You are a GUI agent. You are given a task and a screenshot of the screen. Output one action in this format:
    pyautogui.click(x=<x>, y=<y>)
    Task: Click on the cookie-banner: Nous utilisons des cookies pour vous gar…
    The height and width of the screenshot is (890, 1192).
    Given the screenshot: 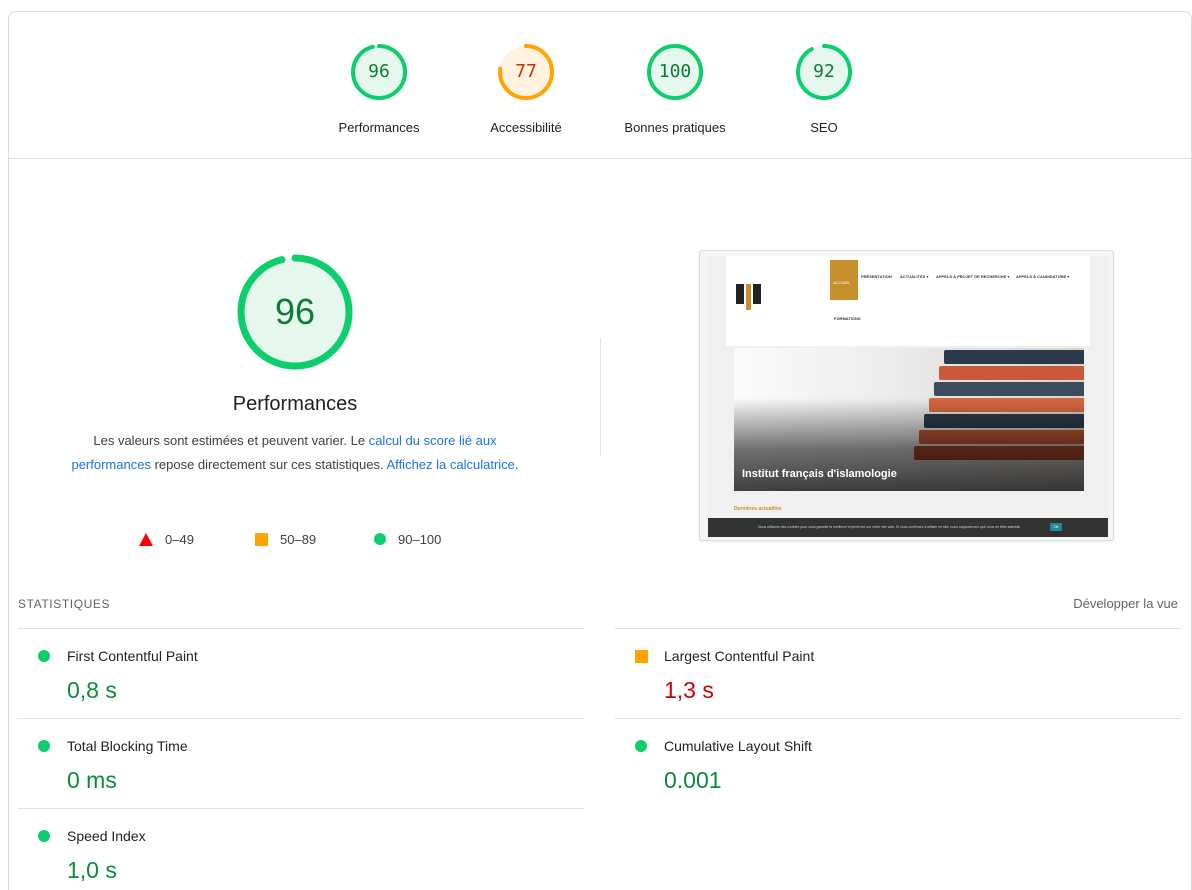 What is the action you would take?
    pyautogui.click(x=908, y=527)
    